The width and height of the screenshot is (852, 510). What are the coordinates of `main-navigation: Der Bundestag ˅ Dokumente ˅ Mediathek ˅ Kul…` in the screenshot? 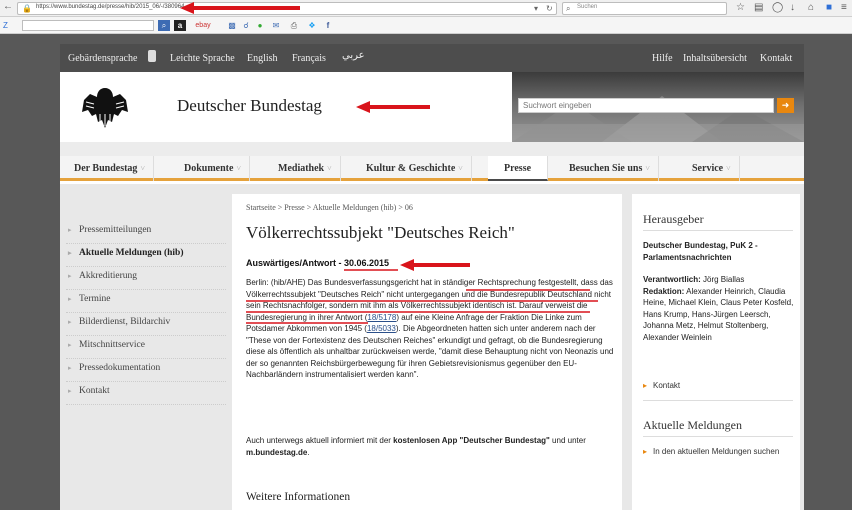 It's located at (432, 168).